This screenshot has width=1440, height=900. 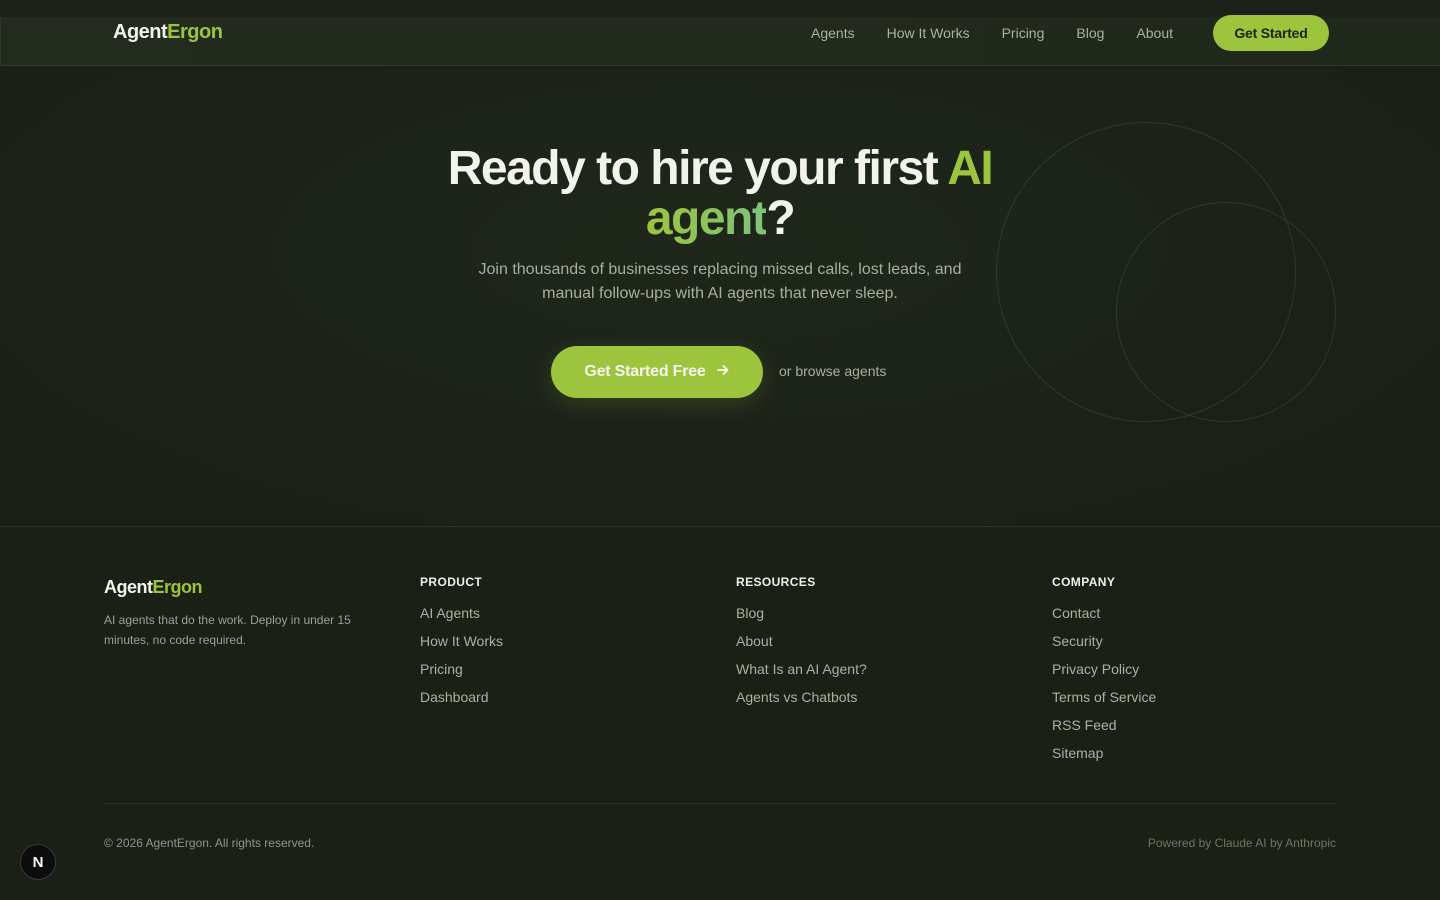 I want to click on footer-heading-company: COMPANY, so click(x=1084, y=582).